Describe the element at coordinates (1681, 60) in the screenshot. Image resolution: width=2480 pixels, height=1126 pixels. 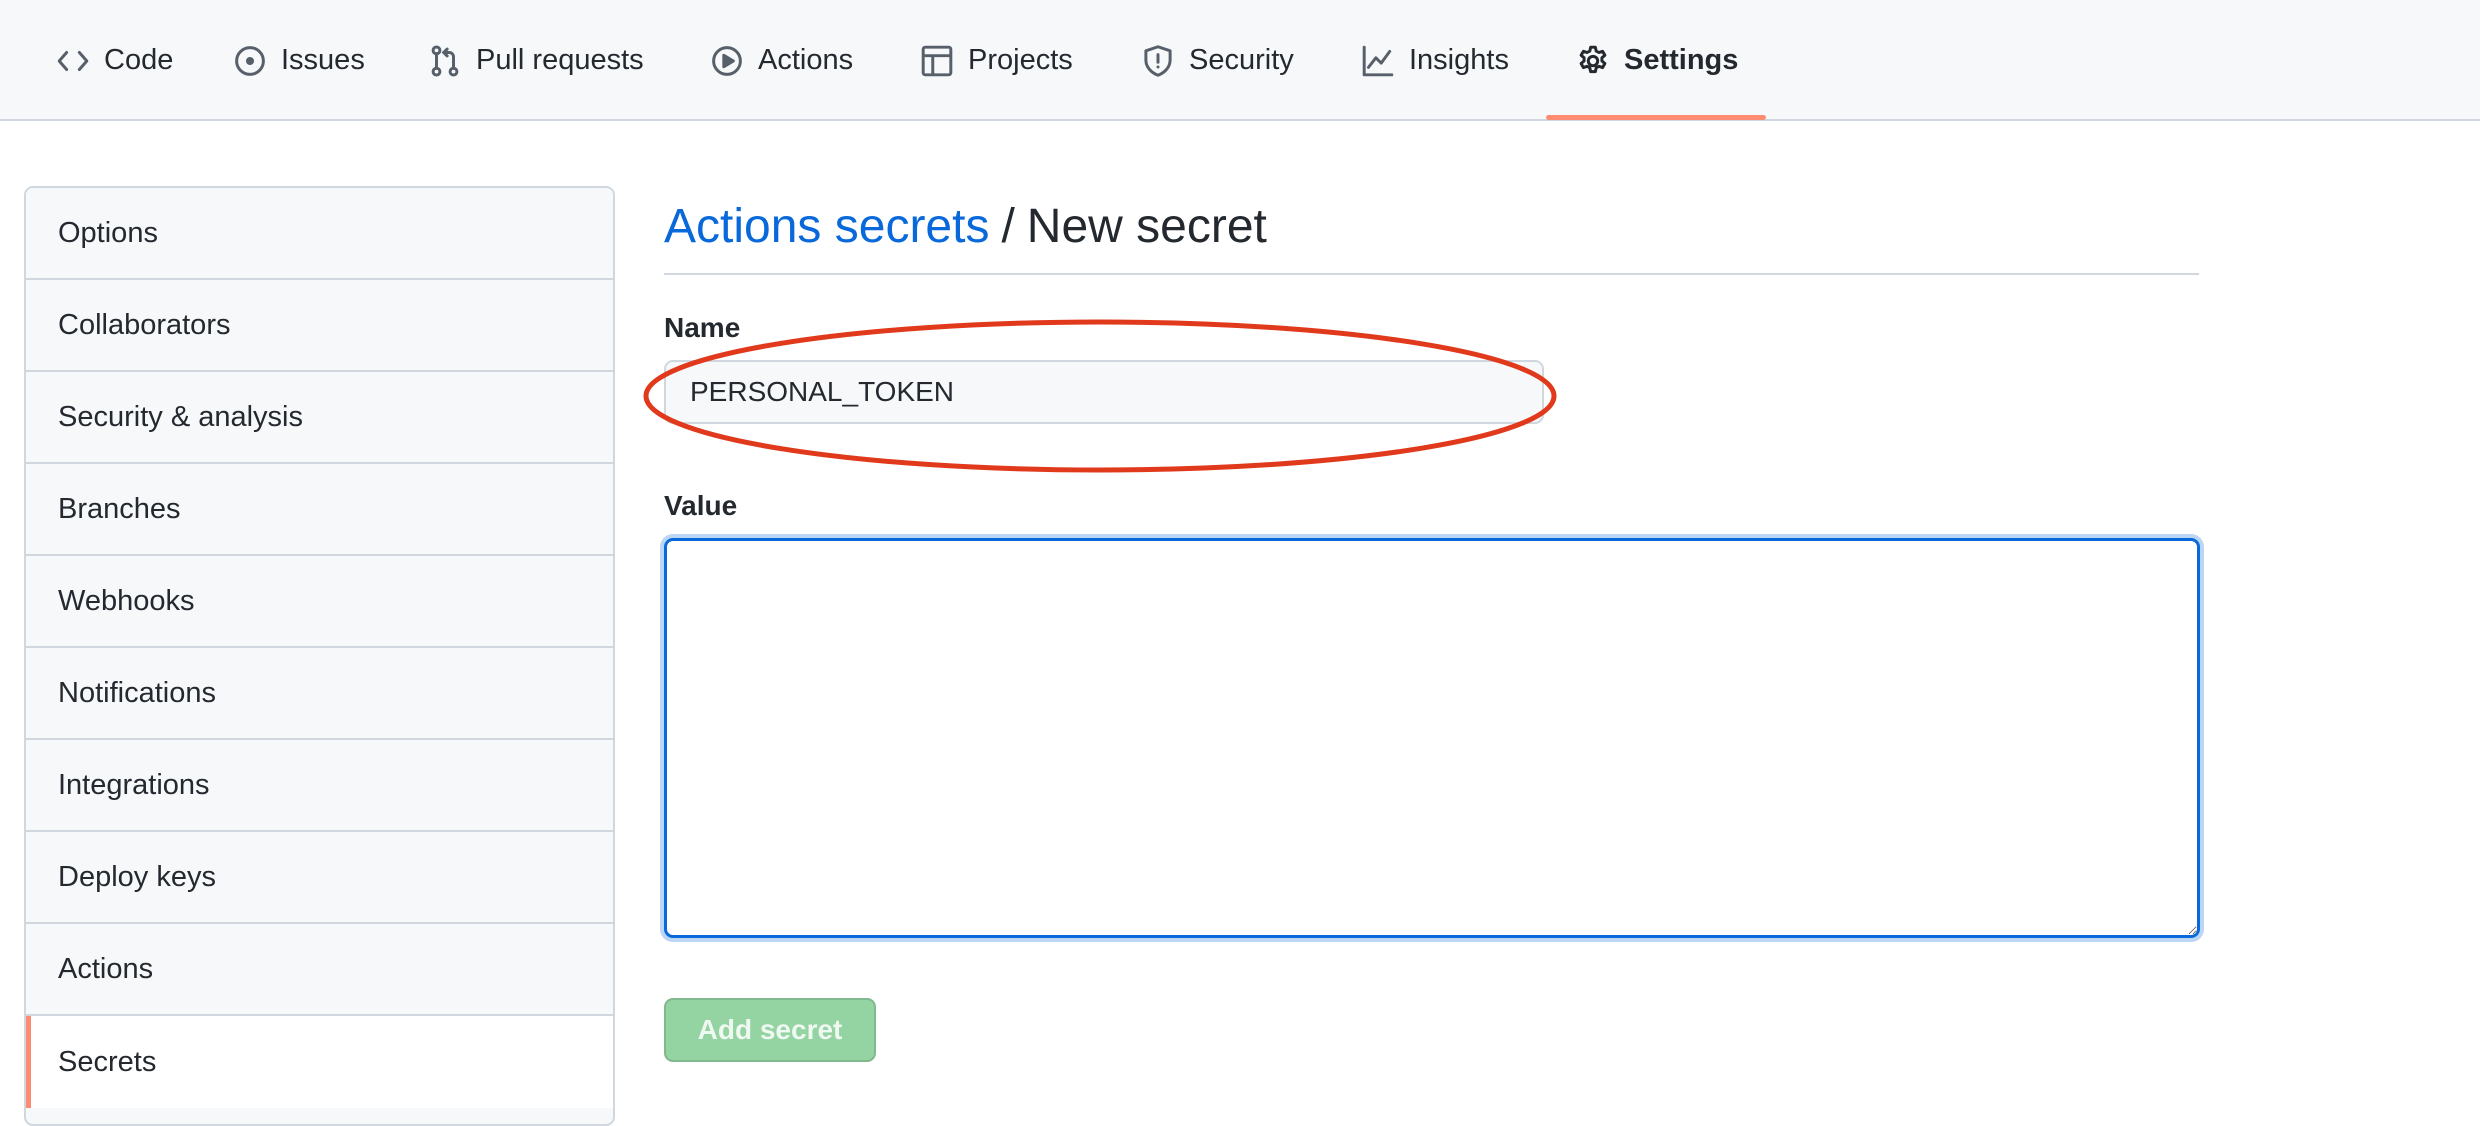
I see `tab-label: Settings` at that location.